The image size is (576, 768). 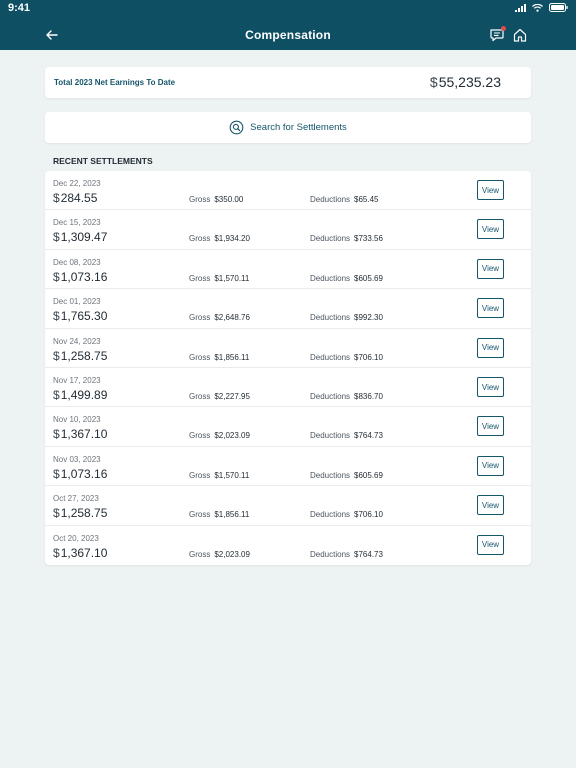 I want to click on cellular-signal-icon, so click(x=520, y=7).